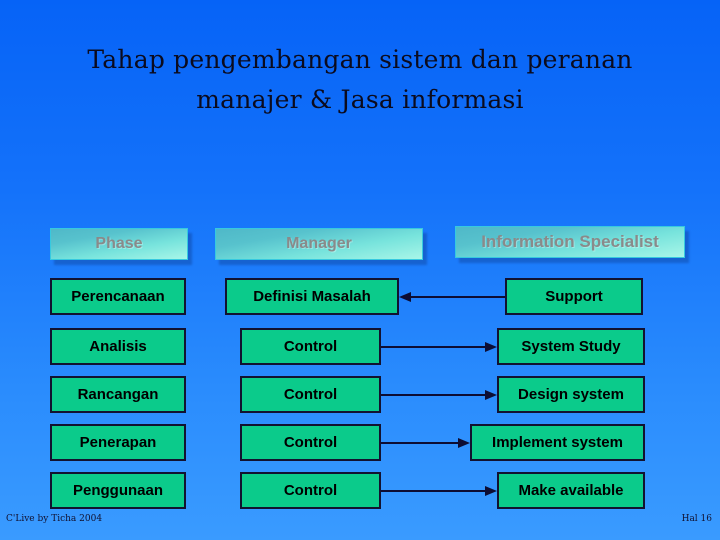  I want to click on manager-cell-label: Definisi Masalah, so click(312, 296).